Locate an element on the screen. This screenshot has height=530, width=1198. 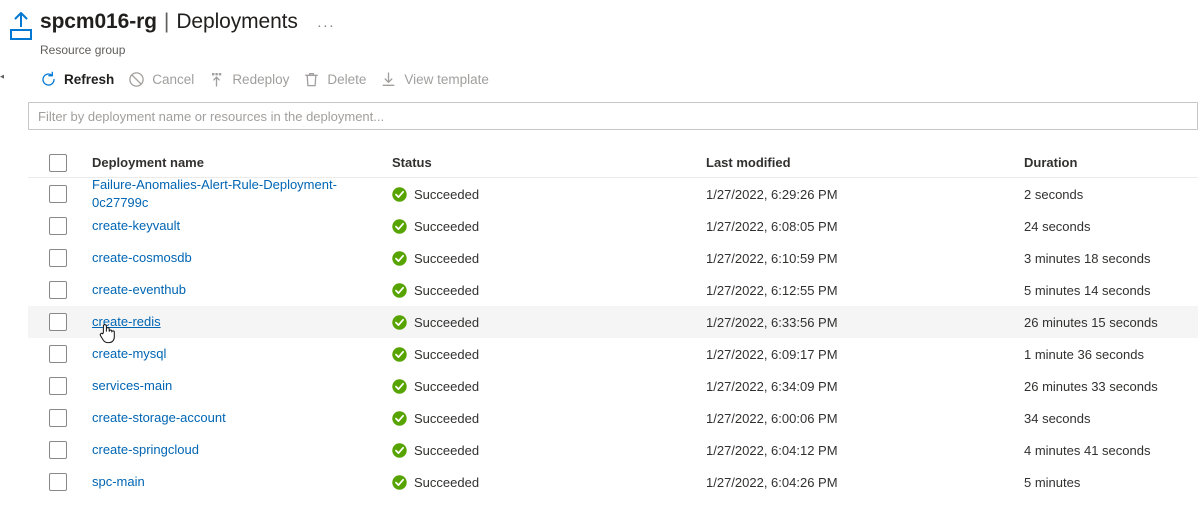
deployment-name-link: create-mysql is located at coordinates (129, 353).